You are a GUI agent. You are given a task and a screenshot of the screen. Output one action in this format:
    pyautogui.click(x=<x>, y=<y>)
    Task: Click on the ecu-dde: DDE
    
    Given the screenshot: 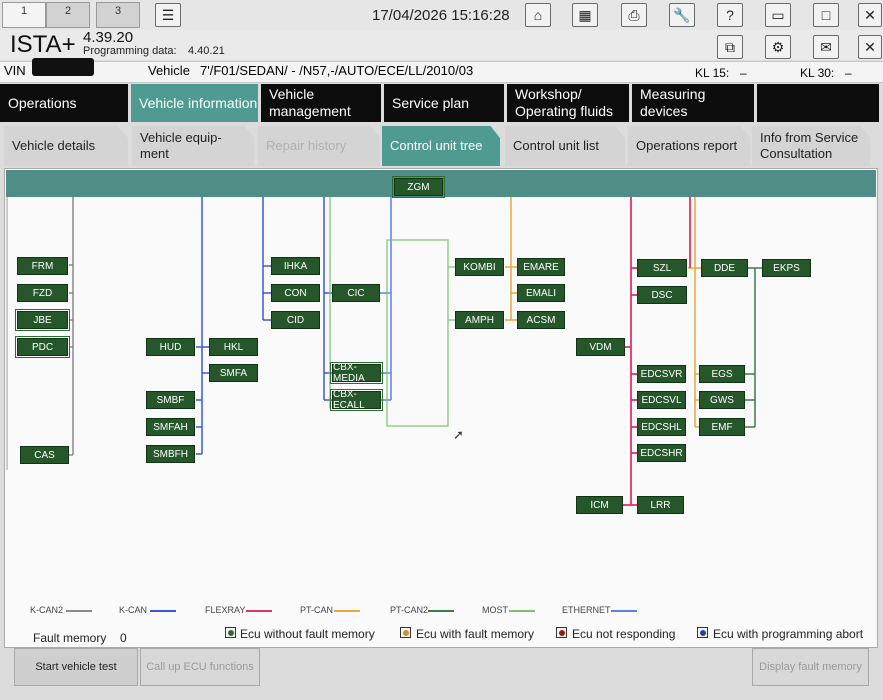 What is the action you would take?
    pyautogui.click(x=724, y=268)
    